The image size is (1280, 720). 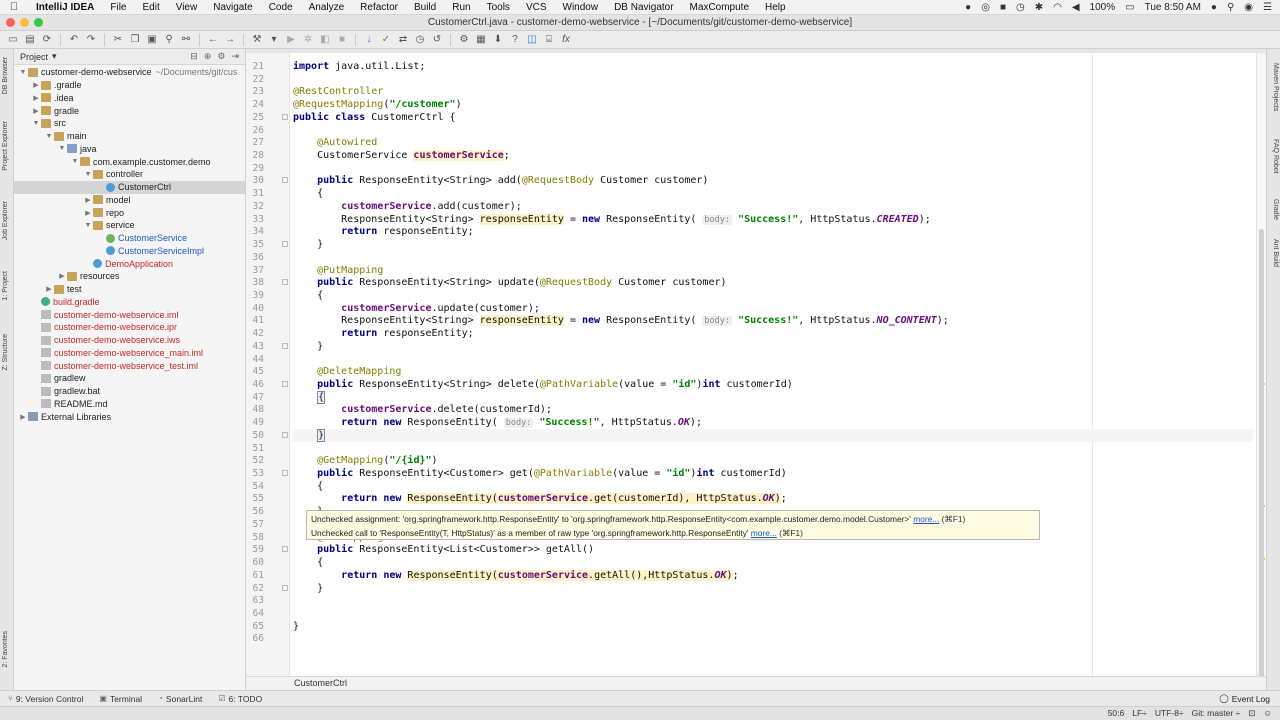 I want to click on line-number: 42, so click(x=255, y=333).